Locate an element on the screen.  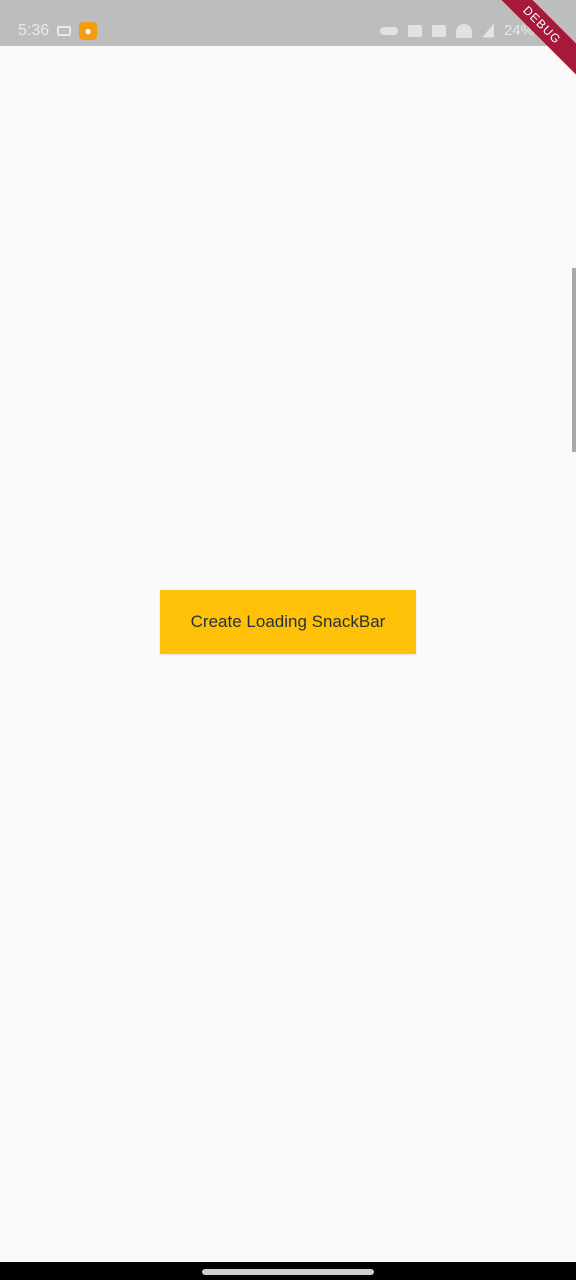
debug-banner: DEBUG is located at coordinates (526, 45).